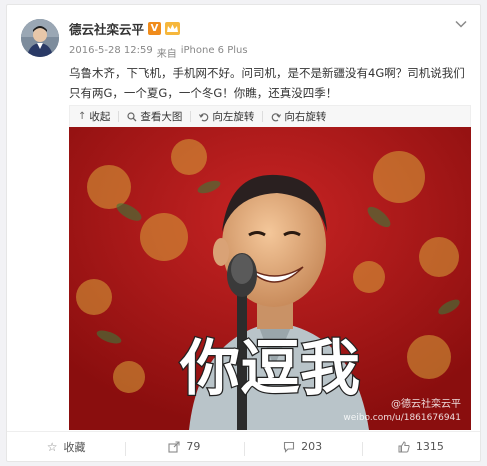  I want to click on user-row: 德云社栾云平 V, so click(125, 28).